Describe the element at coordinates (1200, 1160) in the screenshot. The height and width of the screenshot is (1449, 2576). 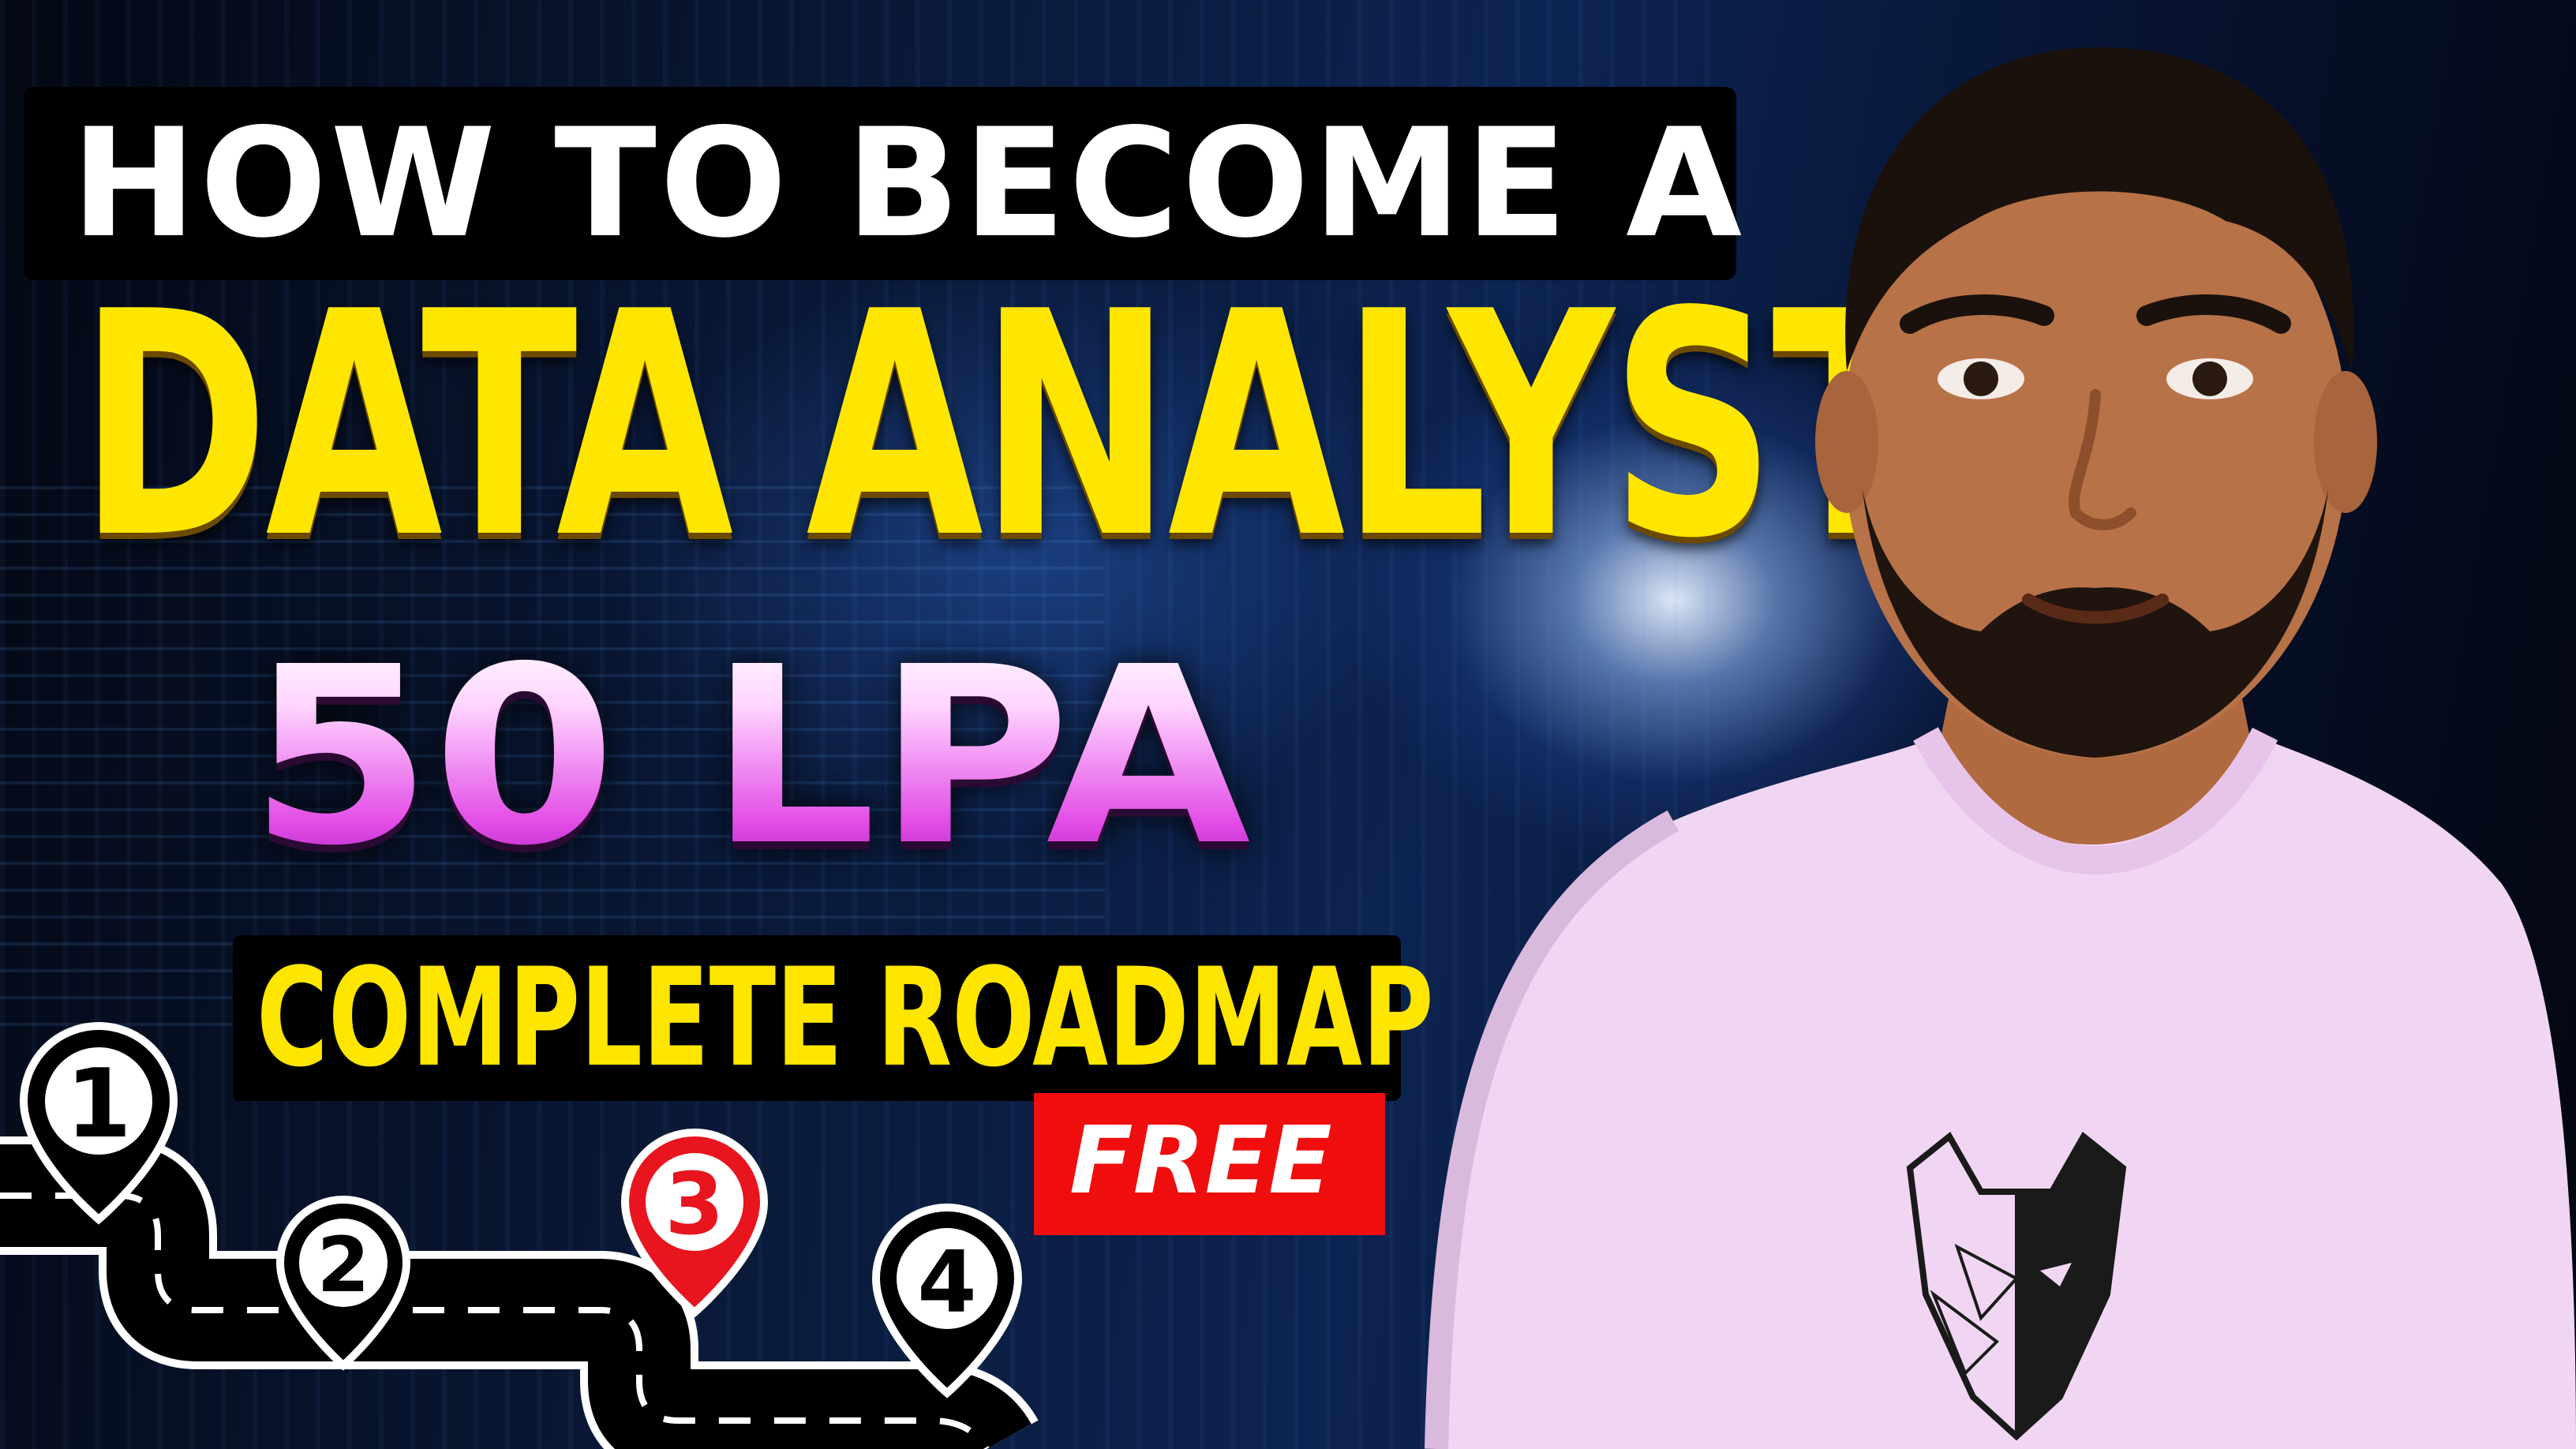
I see `free-badge-label: FREE` at that location.